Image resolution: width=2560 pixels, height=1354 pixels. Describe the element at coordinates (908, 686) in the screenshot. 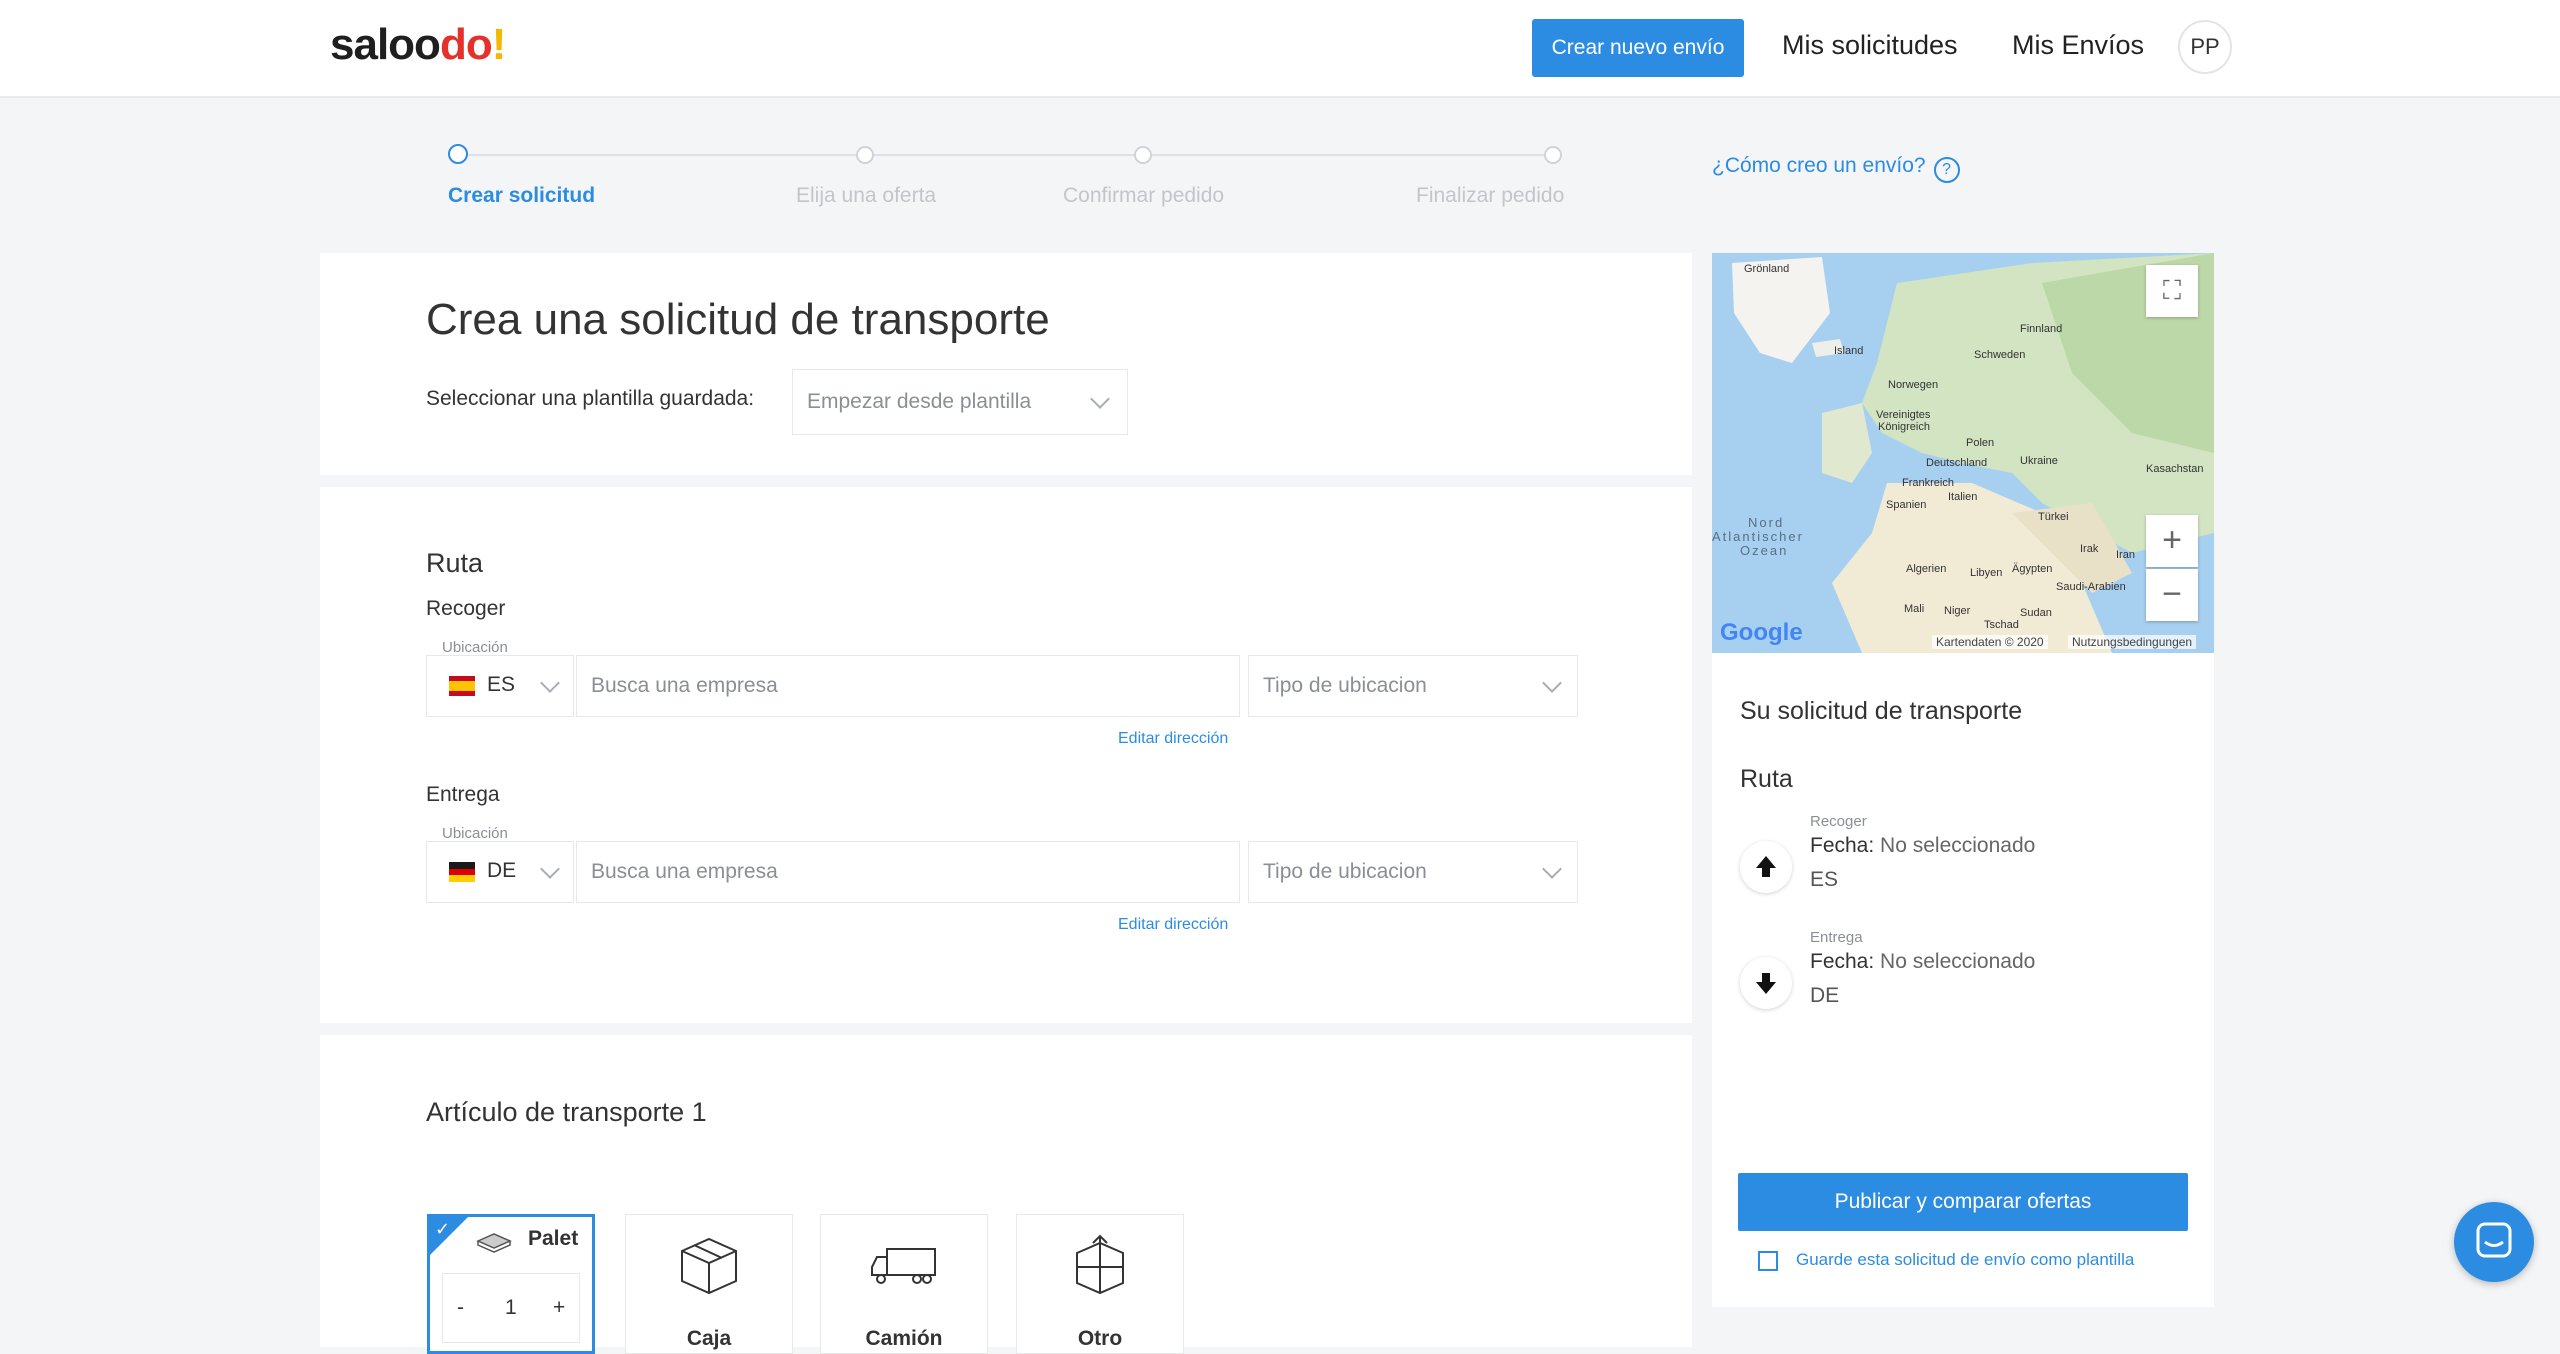

I see `pickup-company-search` at that location.